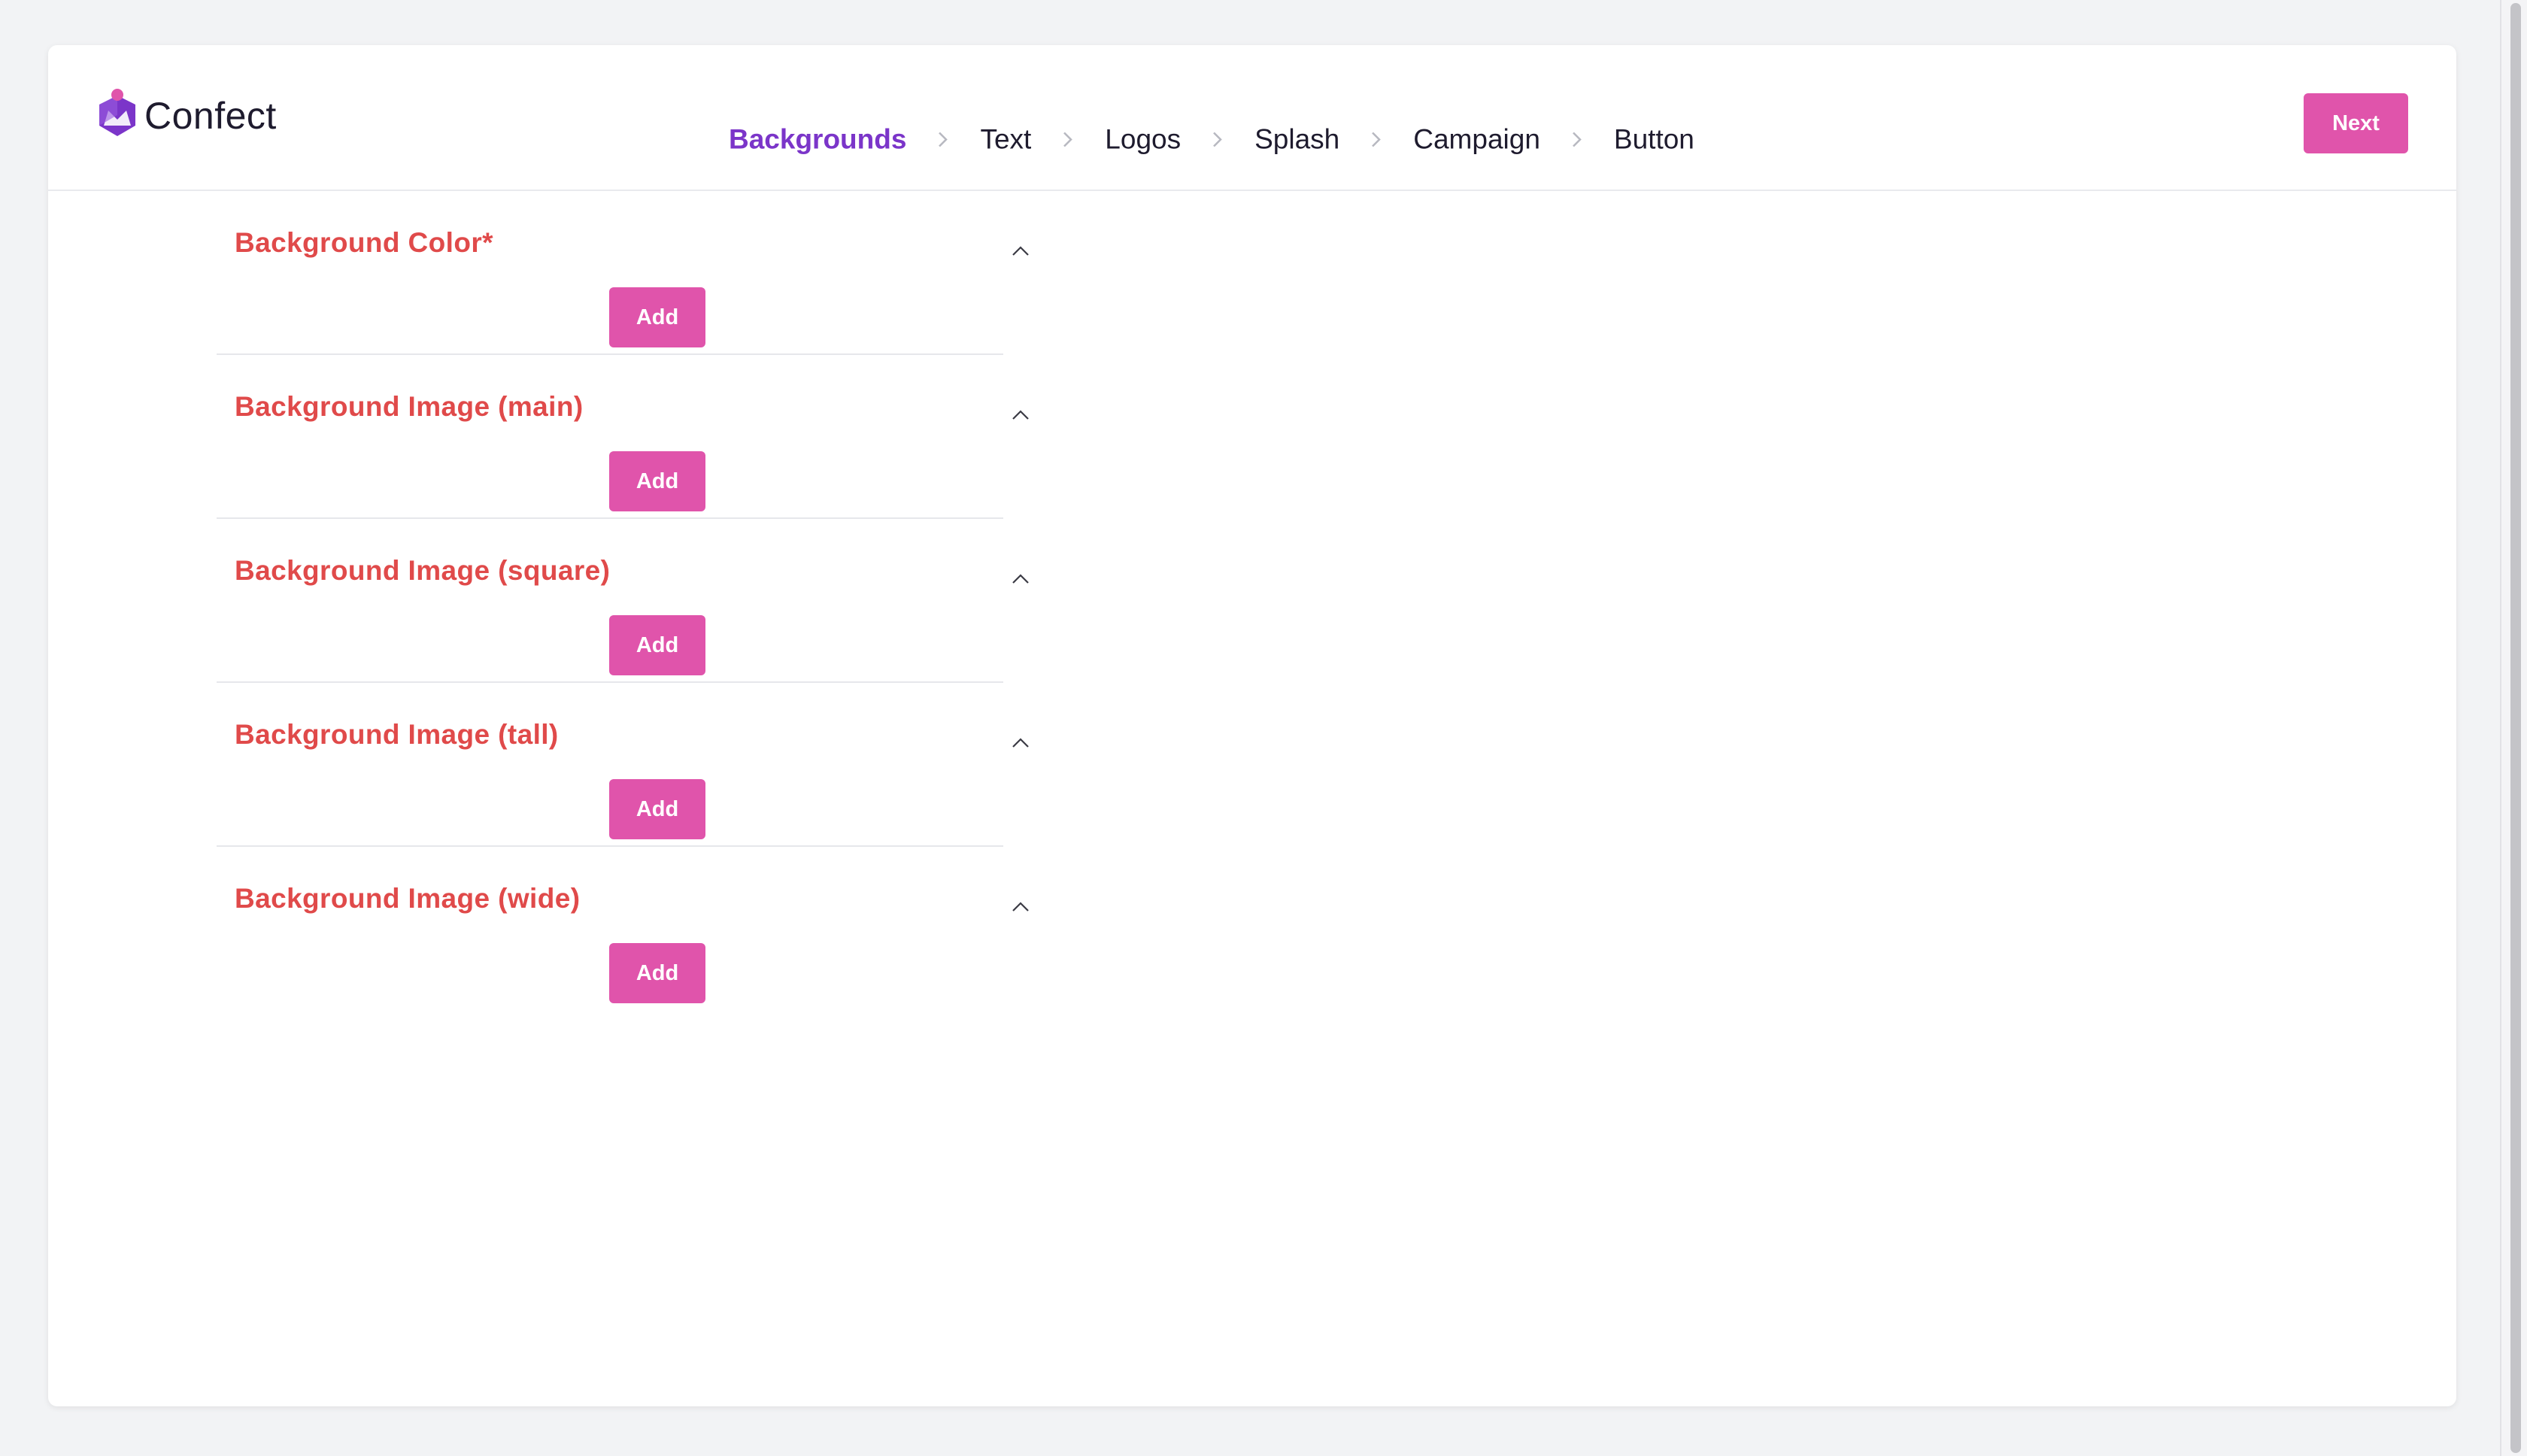 The height and width of the screenshot is (1456, 2527). Describe the element at coordinates (364, 243) in the screenshot. I see `section-title: Background Color*` at that location.